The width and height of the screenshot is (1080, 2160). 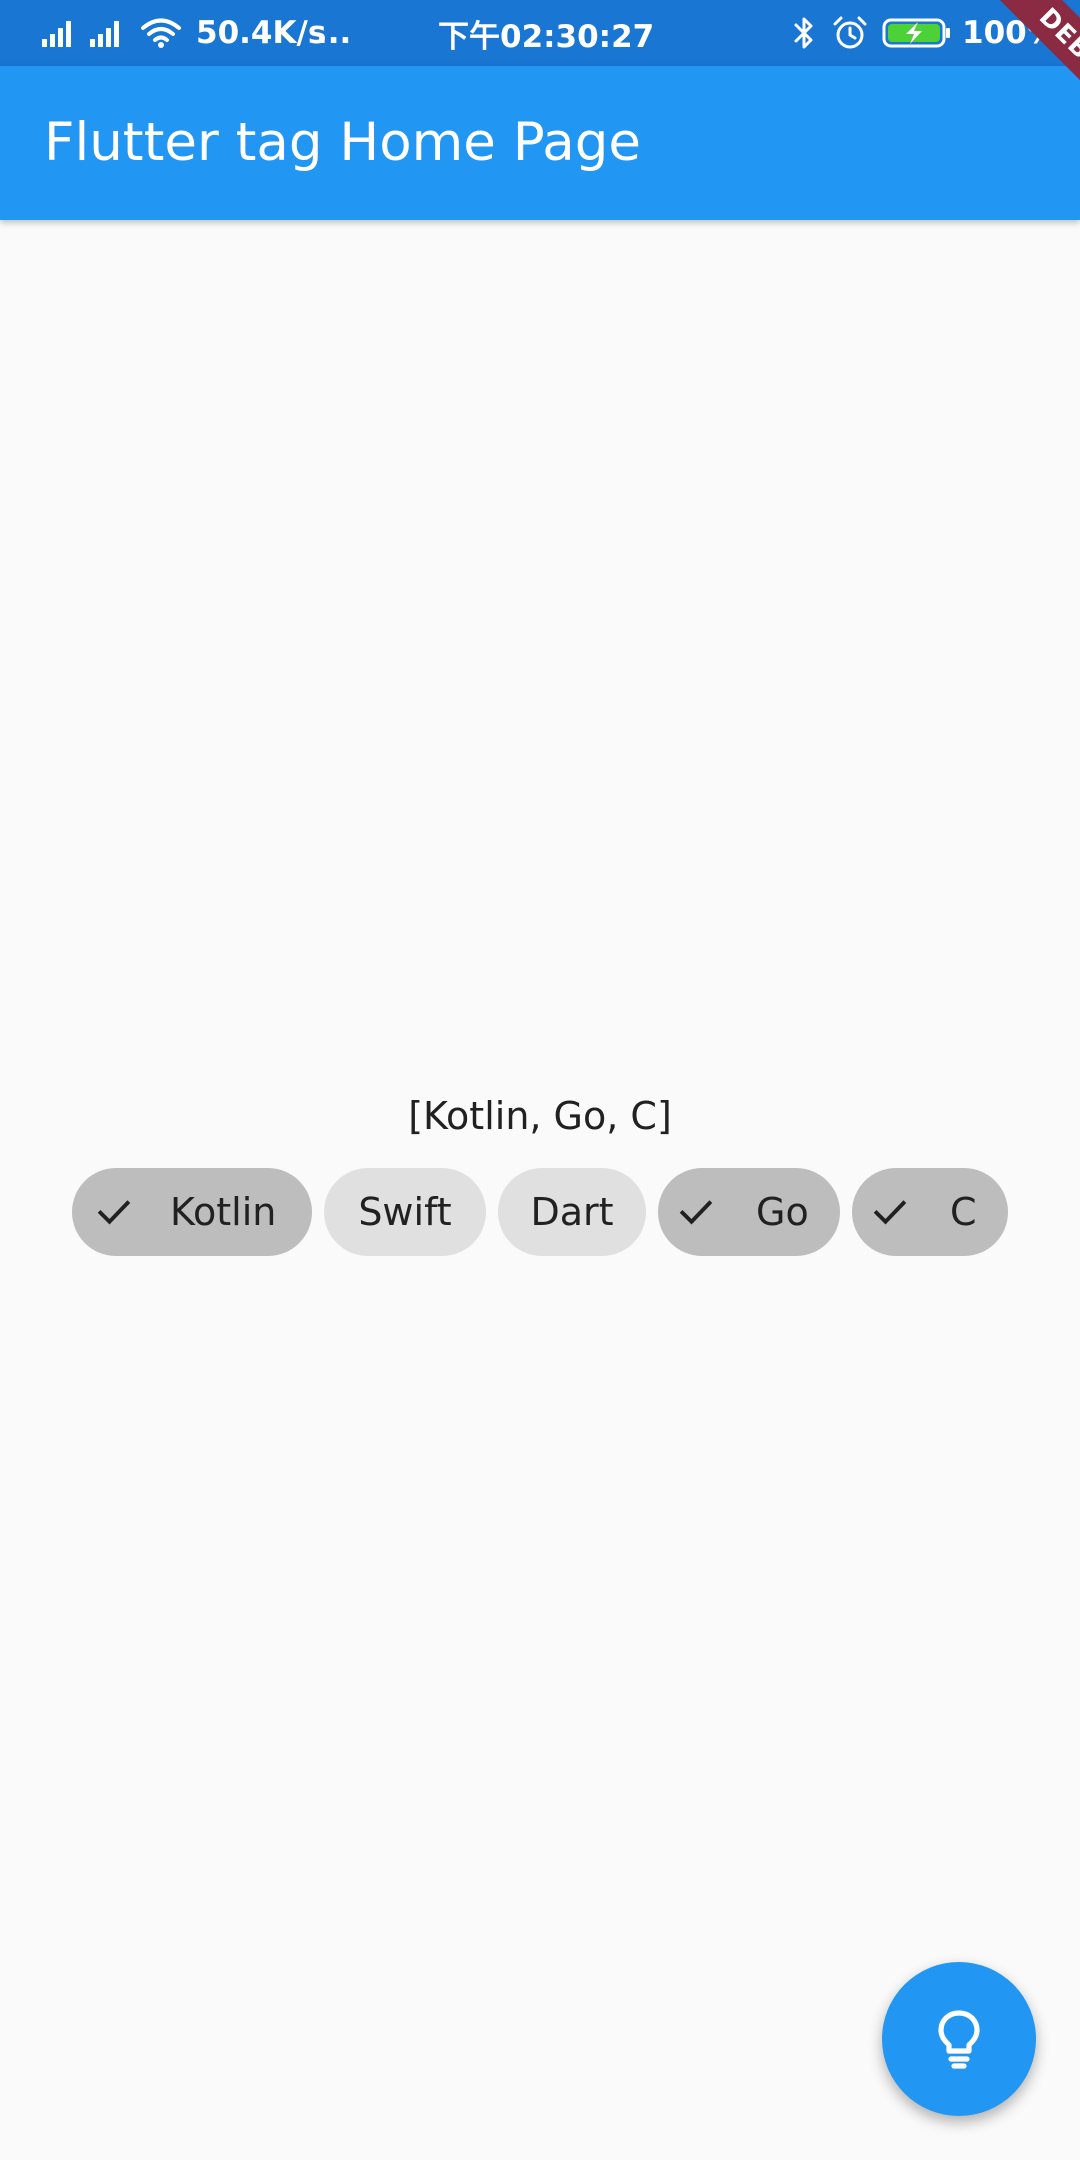 What do you see at coordinates (223, 1212) in the screenshot?
I see `chip-label: Kotlin` at bounding box center [223, 1212].